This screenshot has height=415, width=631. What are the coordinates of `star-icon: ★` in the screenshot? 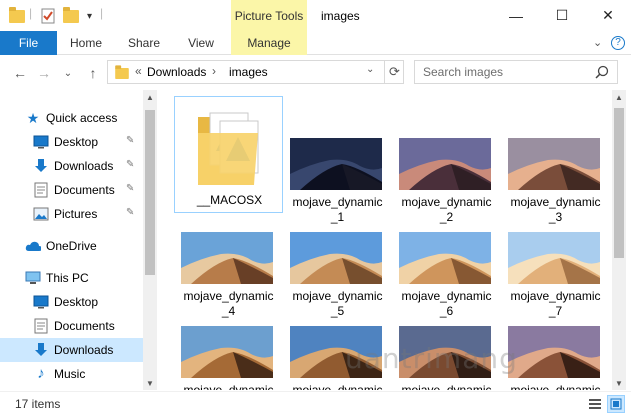 It's located at (33, 117).